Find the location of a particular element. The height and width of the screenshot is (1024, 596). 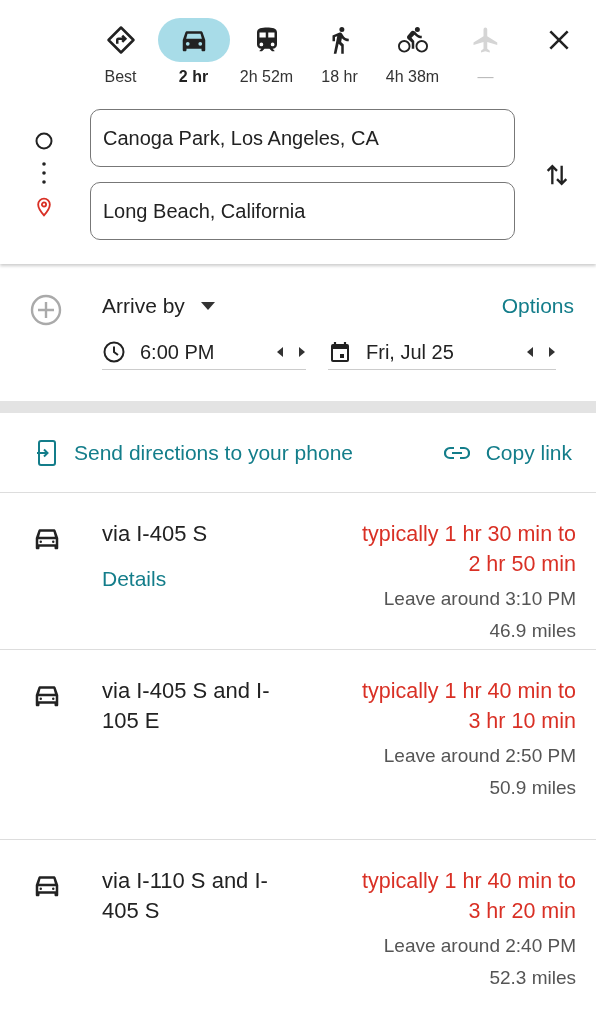

travel-mode-tab: 4h 38m is located at coordinates (412, 52).